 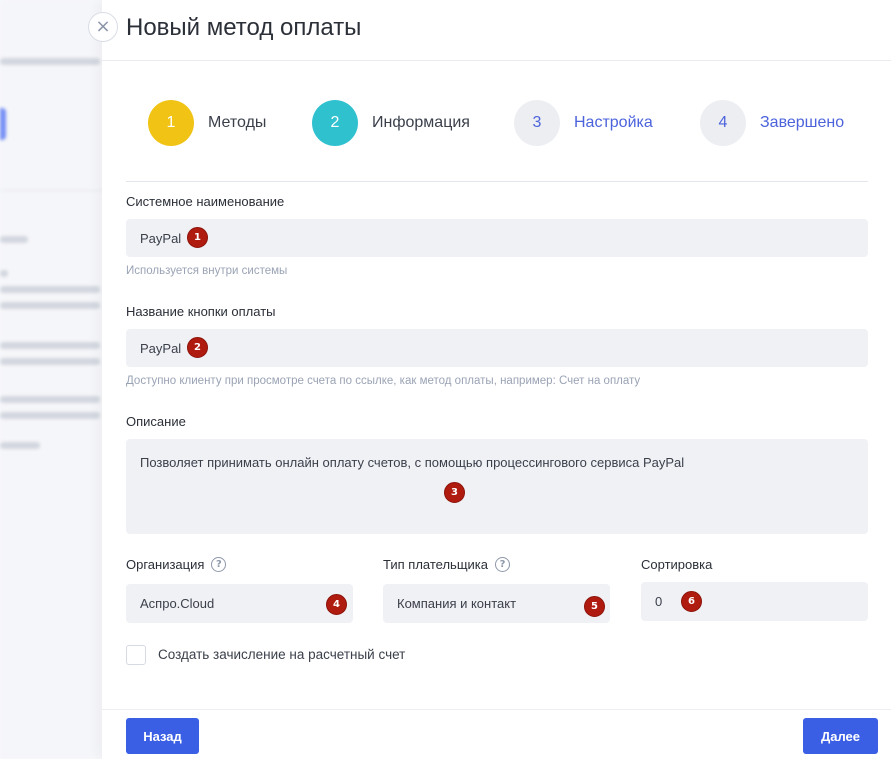 What do you see at coordinates (497, 348) in the screenshot?
I see `button-name-input: PayPal` at bounding box center [497, 348].